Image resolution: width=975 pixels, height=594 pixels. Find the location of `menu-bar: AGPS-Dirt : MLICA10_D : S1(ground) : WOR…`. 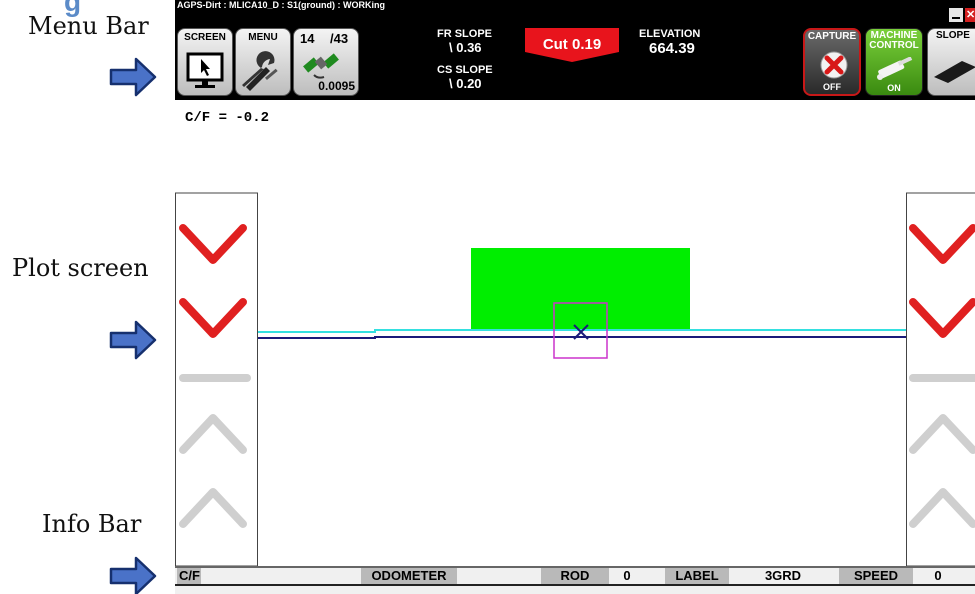

menu-bar: AGPS-Dirt : MLICA10_D : S1(ground) : WOR… is located at coordinates (575, 50).